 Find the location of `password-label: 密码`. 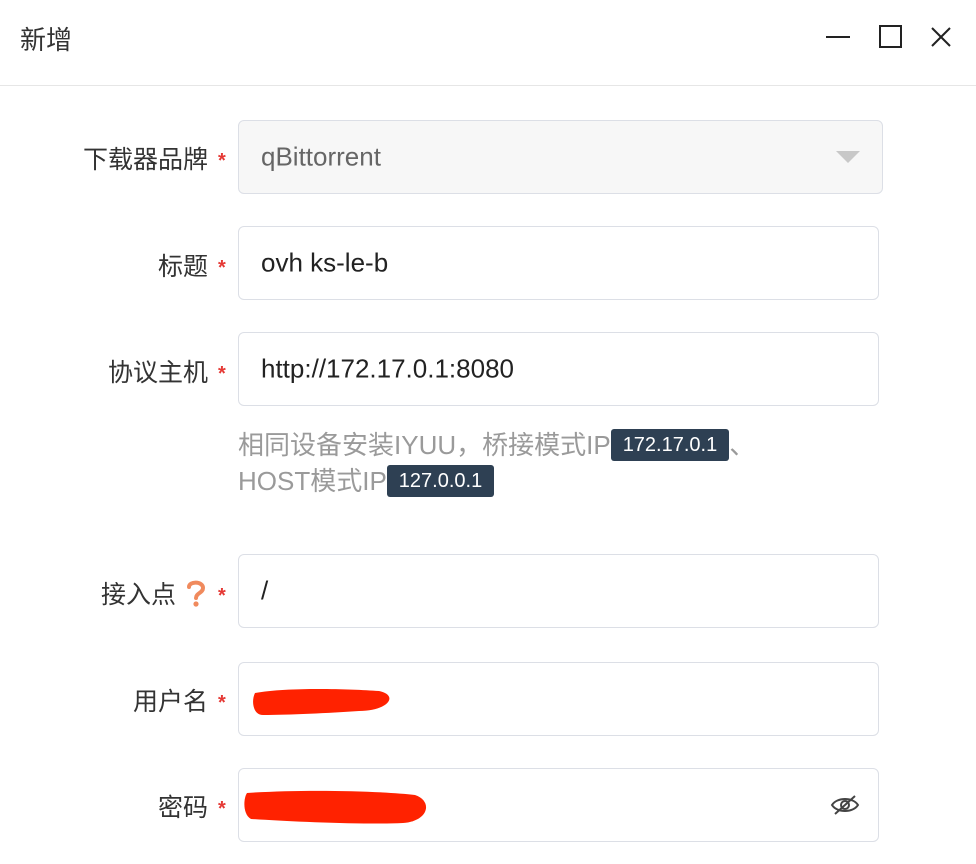

password-label: 密码 is located at coordinates (183, 806).